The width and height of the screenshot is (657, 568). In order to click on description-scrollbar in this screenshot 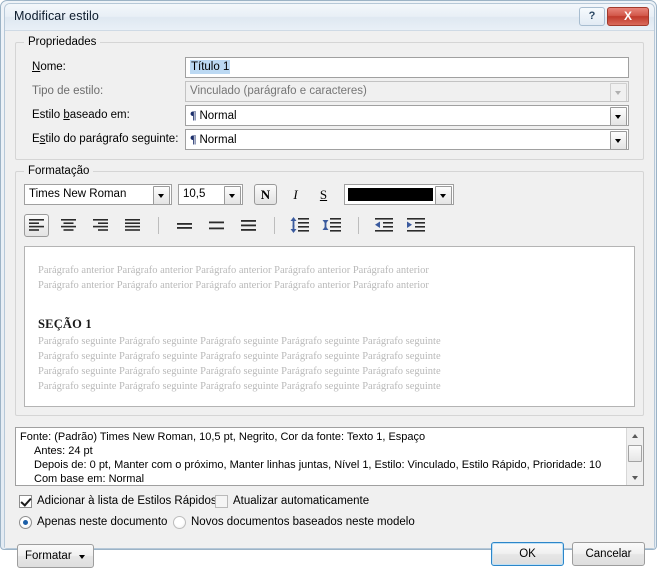, I will do `click(634, 456)`.